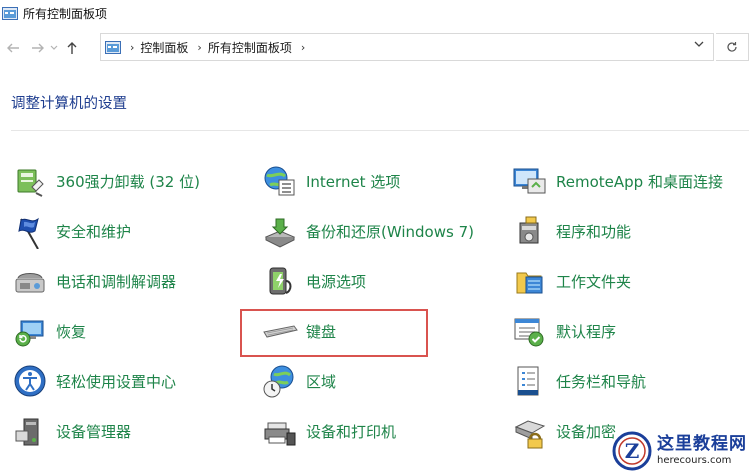 The image size is (749, 474). Describe the element at coordinates (279, 181) in the screenshot. I see `internet-options-icon` at that location.